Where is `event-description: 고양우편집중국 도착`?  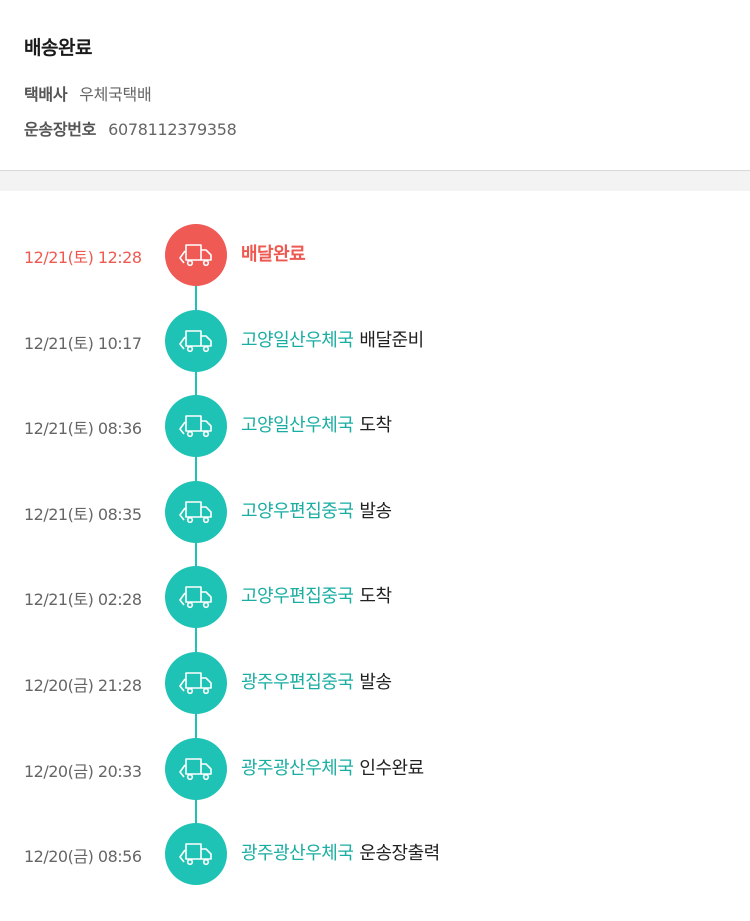 event-description: 고양우편집중국 도착 is located at coordinates (316, 595).